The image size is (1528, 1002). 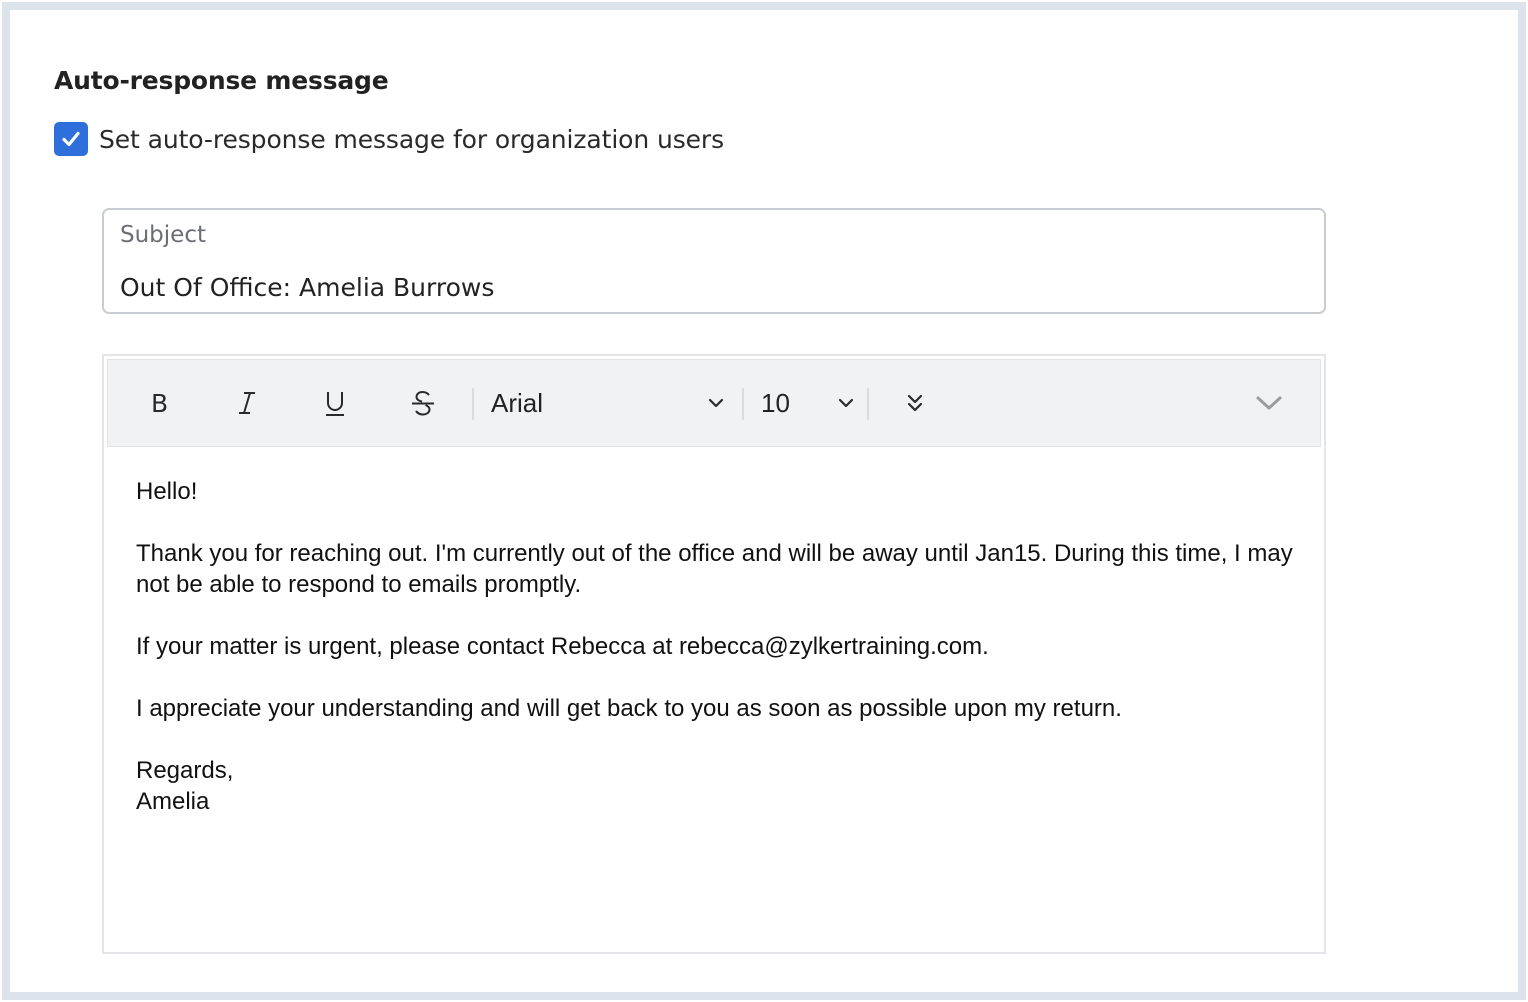 I want to click on auto-response-checkbox, so click(x=71, y=139).